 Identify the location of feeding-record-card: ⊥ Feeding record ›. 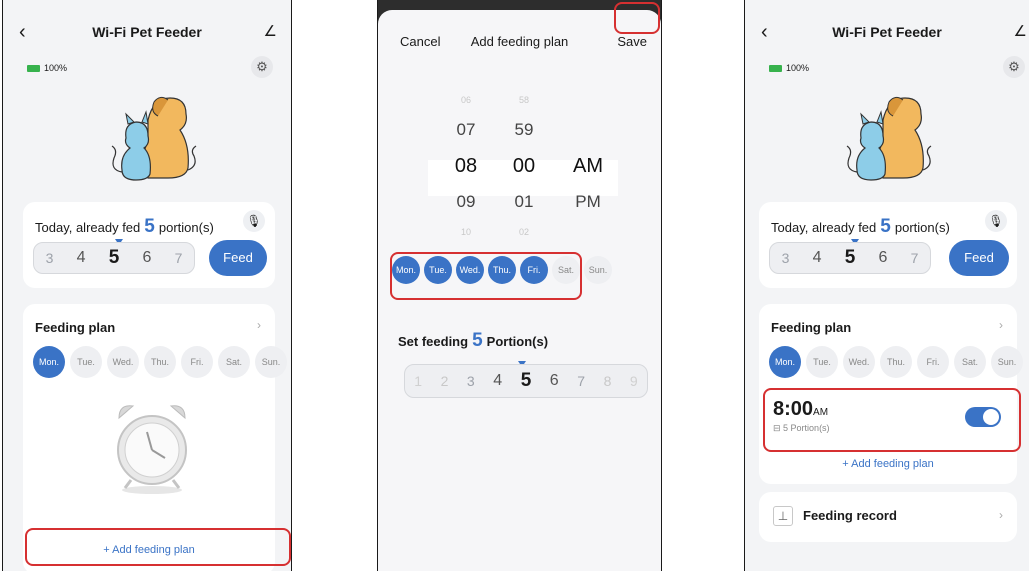
(888, 517).